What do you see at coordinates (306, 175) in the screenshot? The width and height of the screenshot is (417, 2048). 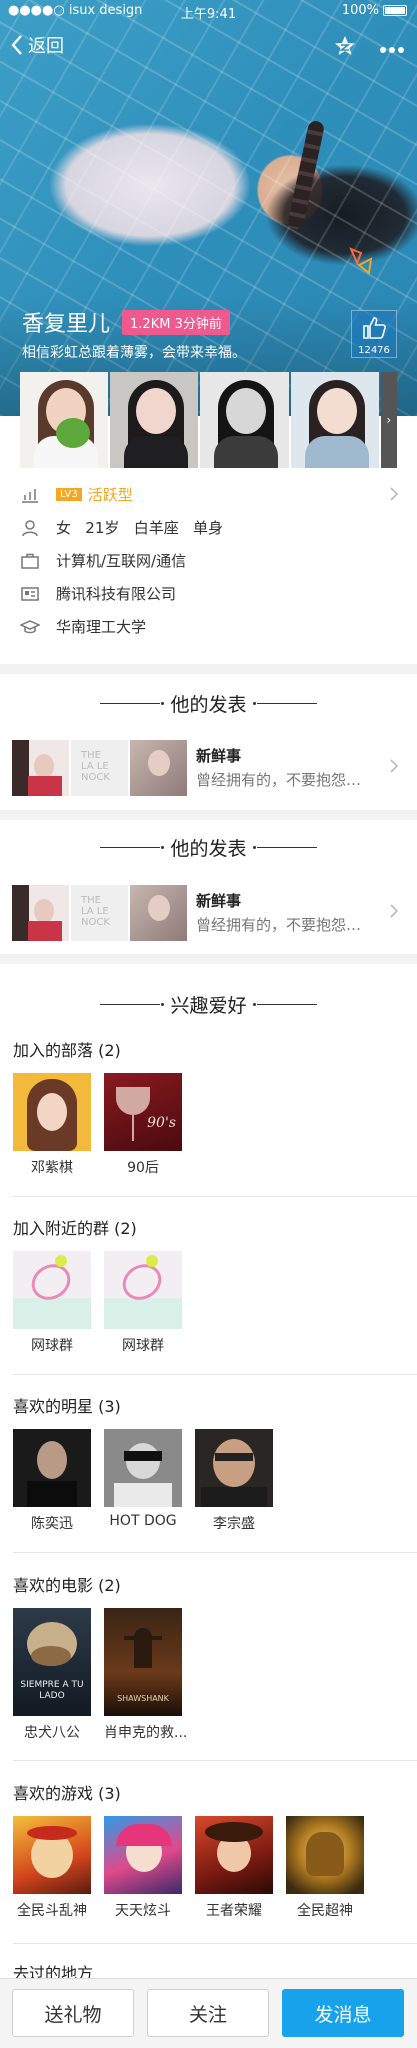 I see `cover-braid` at bounding box center [306, 175].